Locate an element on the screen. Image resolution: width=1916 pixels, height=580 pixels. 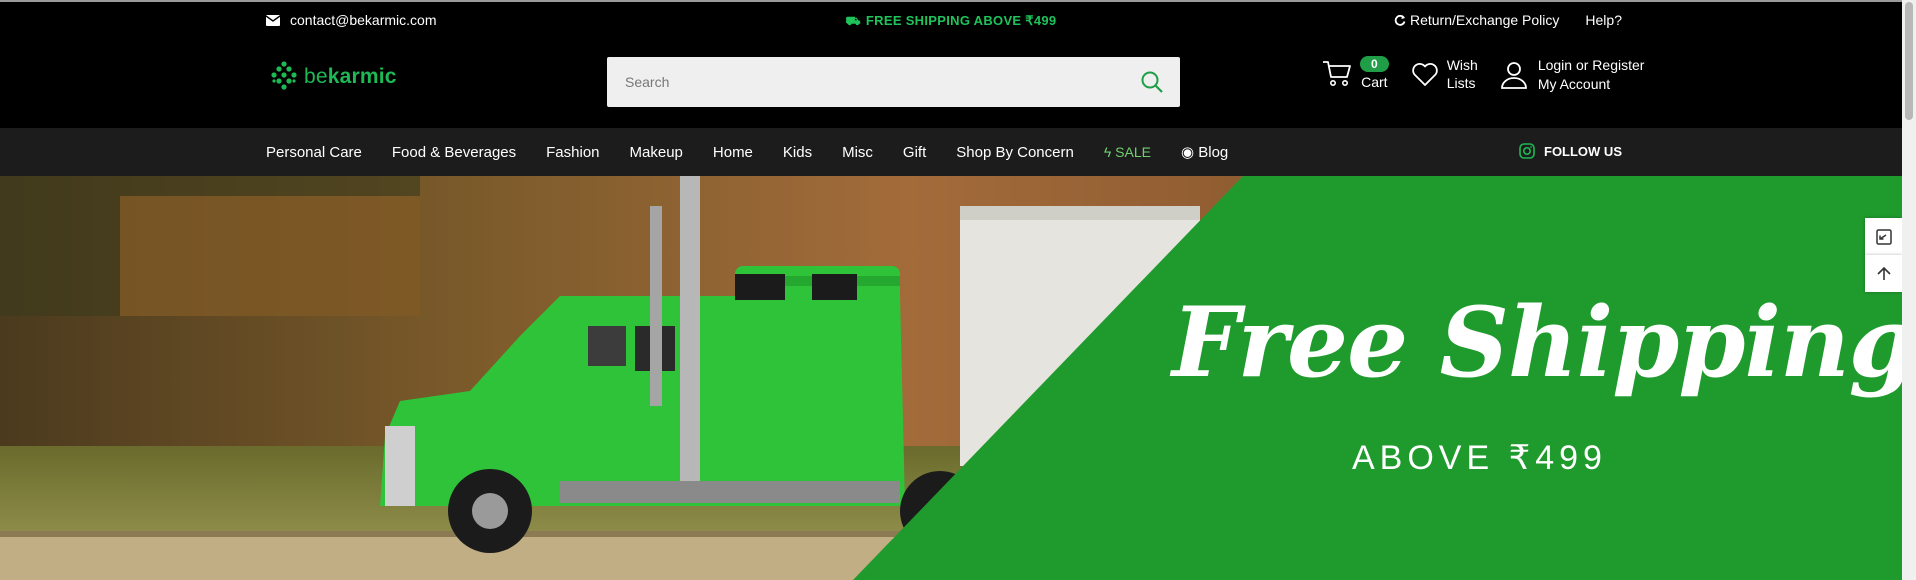
blog-label: Blog is located at coordinates (1213, 152).